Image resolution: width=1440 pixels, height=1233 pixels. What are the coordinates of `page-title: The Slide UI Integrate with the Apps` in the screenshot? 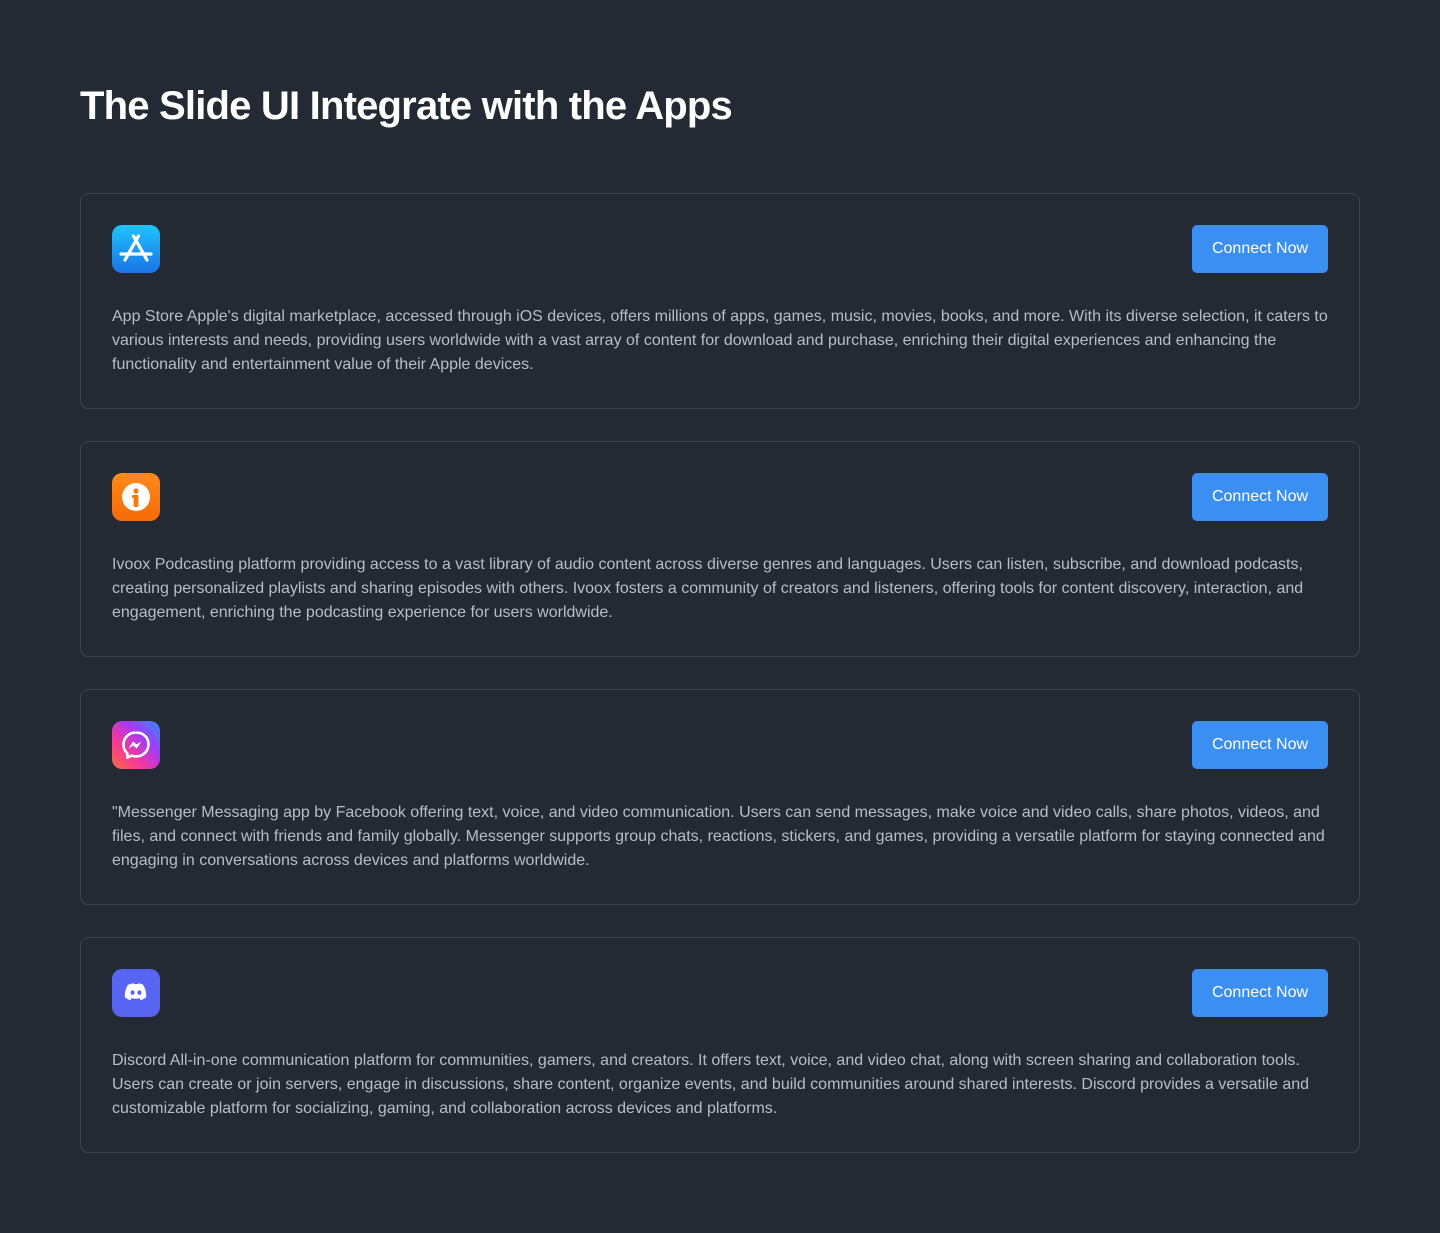 It's located at (406, 106).